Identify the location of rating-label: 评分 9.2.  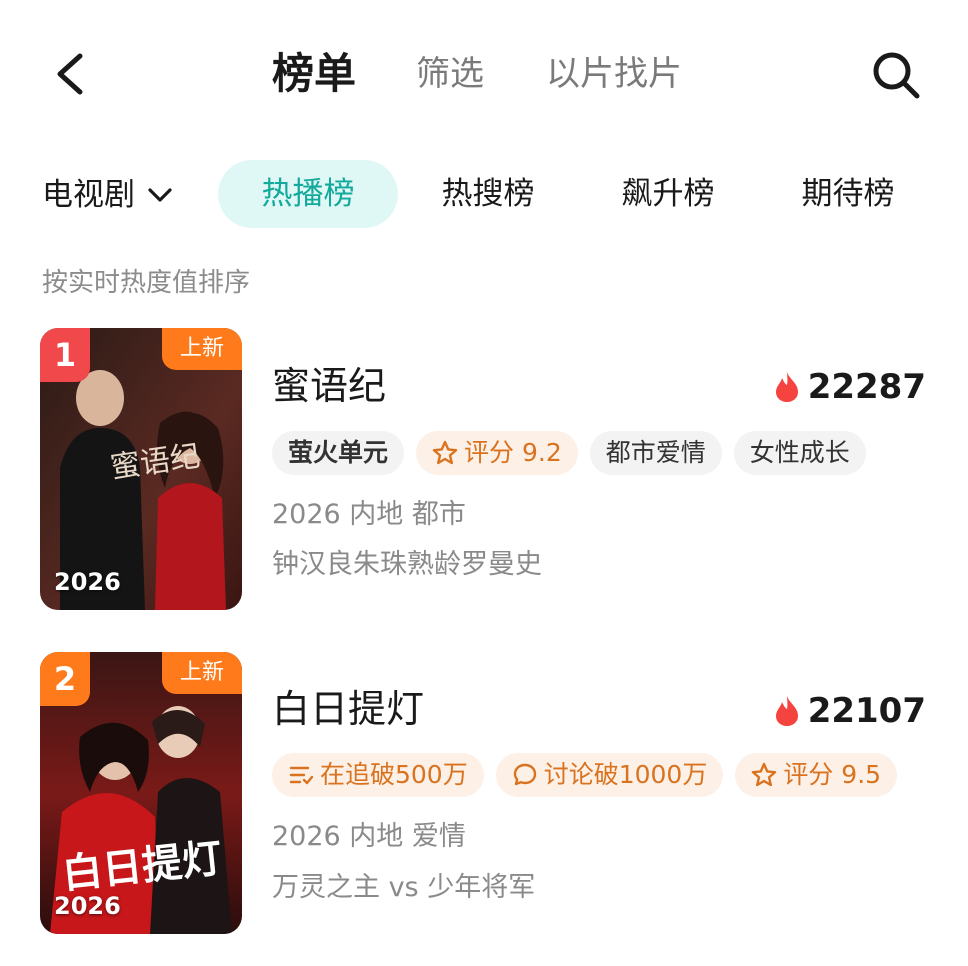
(513, 452).